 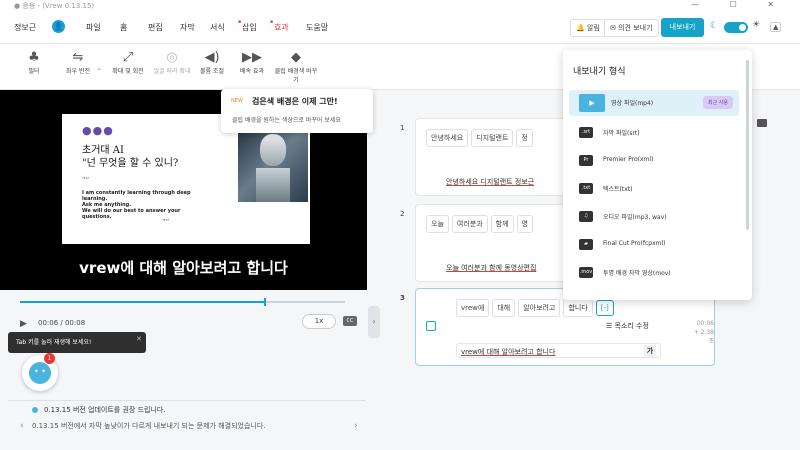 I want to click on export-audio-option: ♫ 오디오 파일(mp3, wav), so click(x=654, y=217).